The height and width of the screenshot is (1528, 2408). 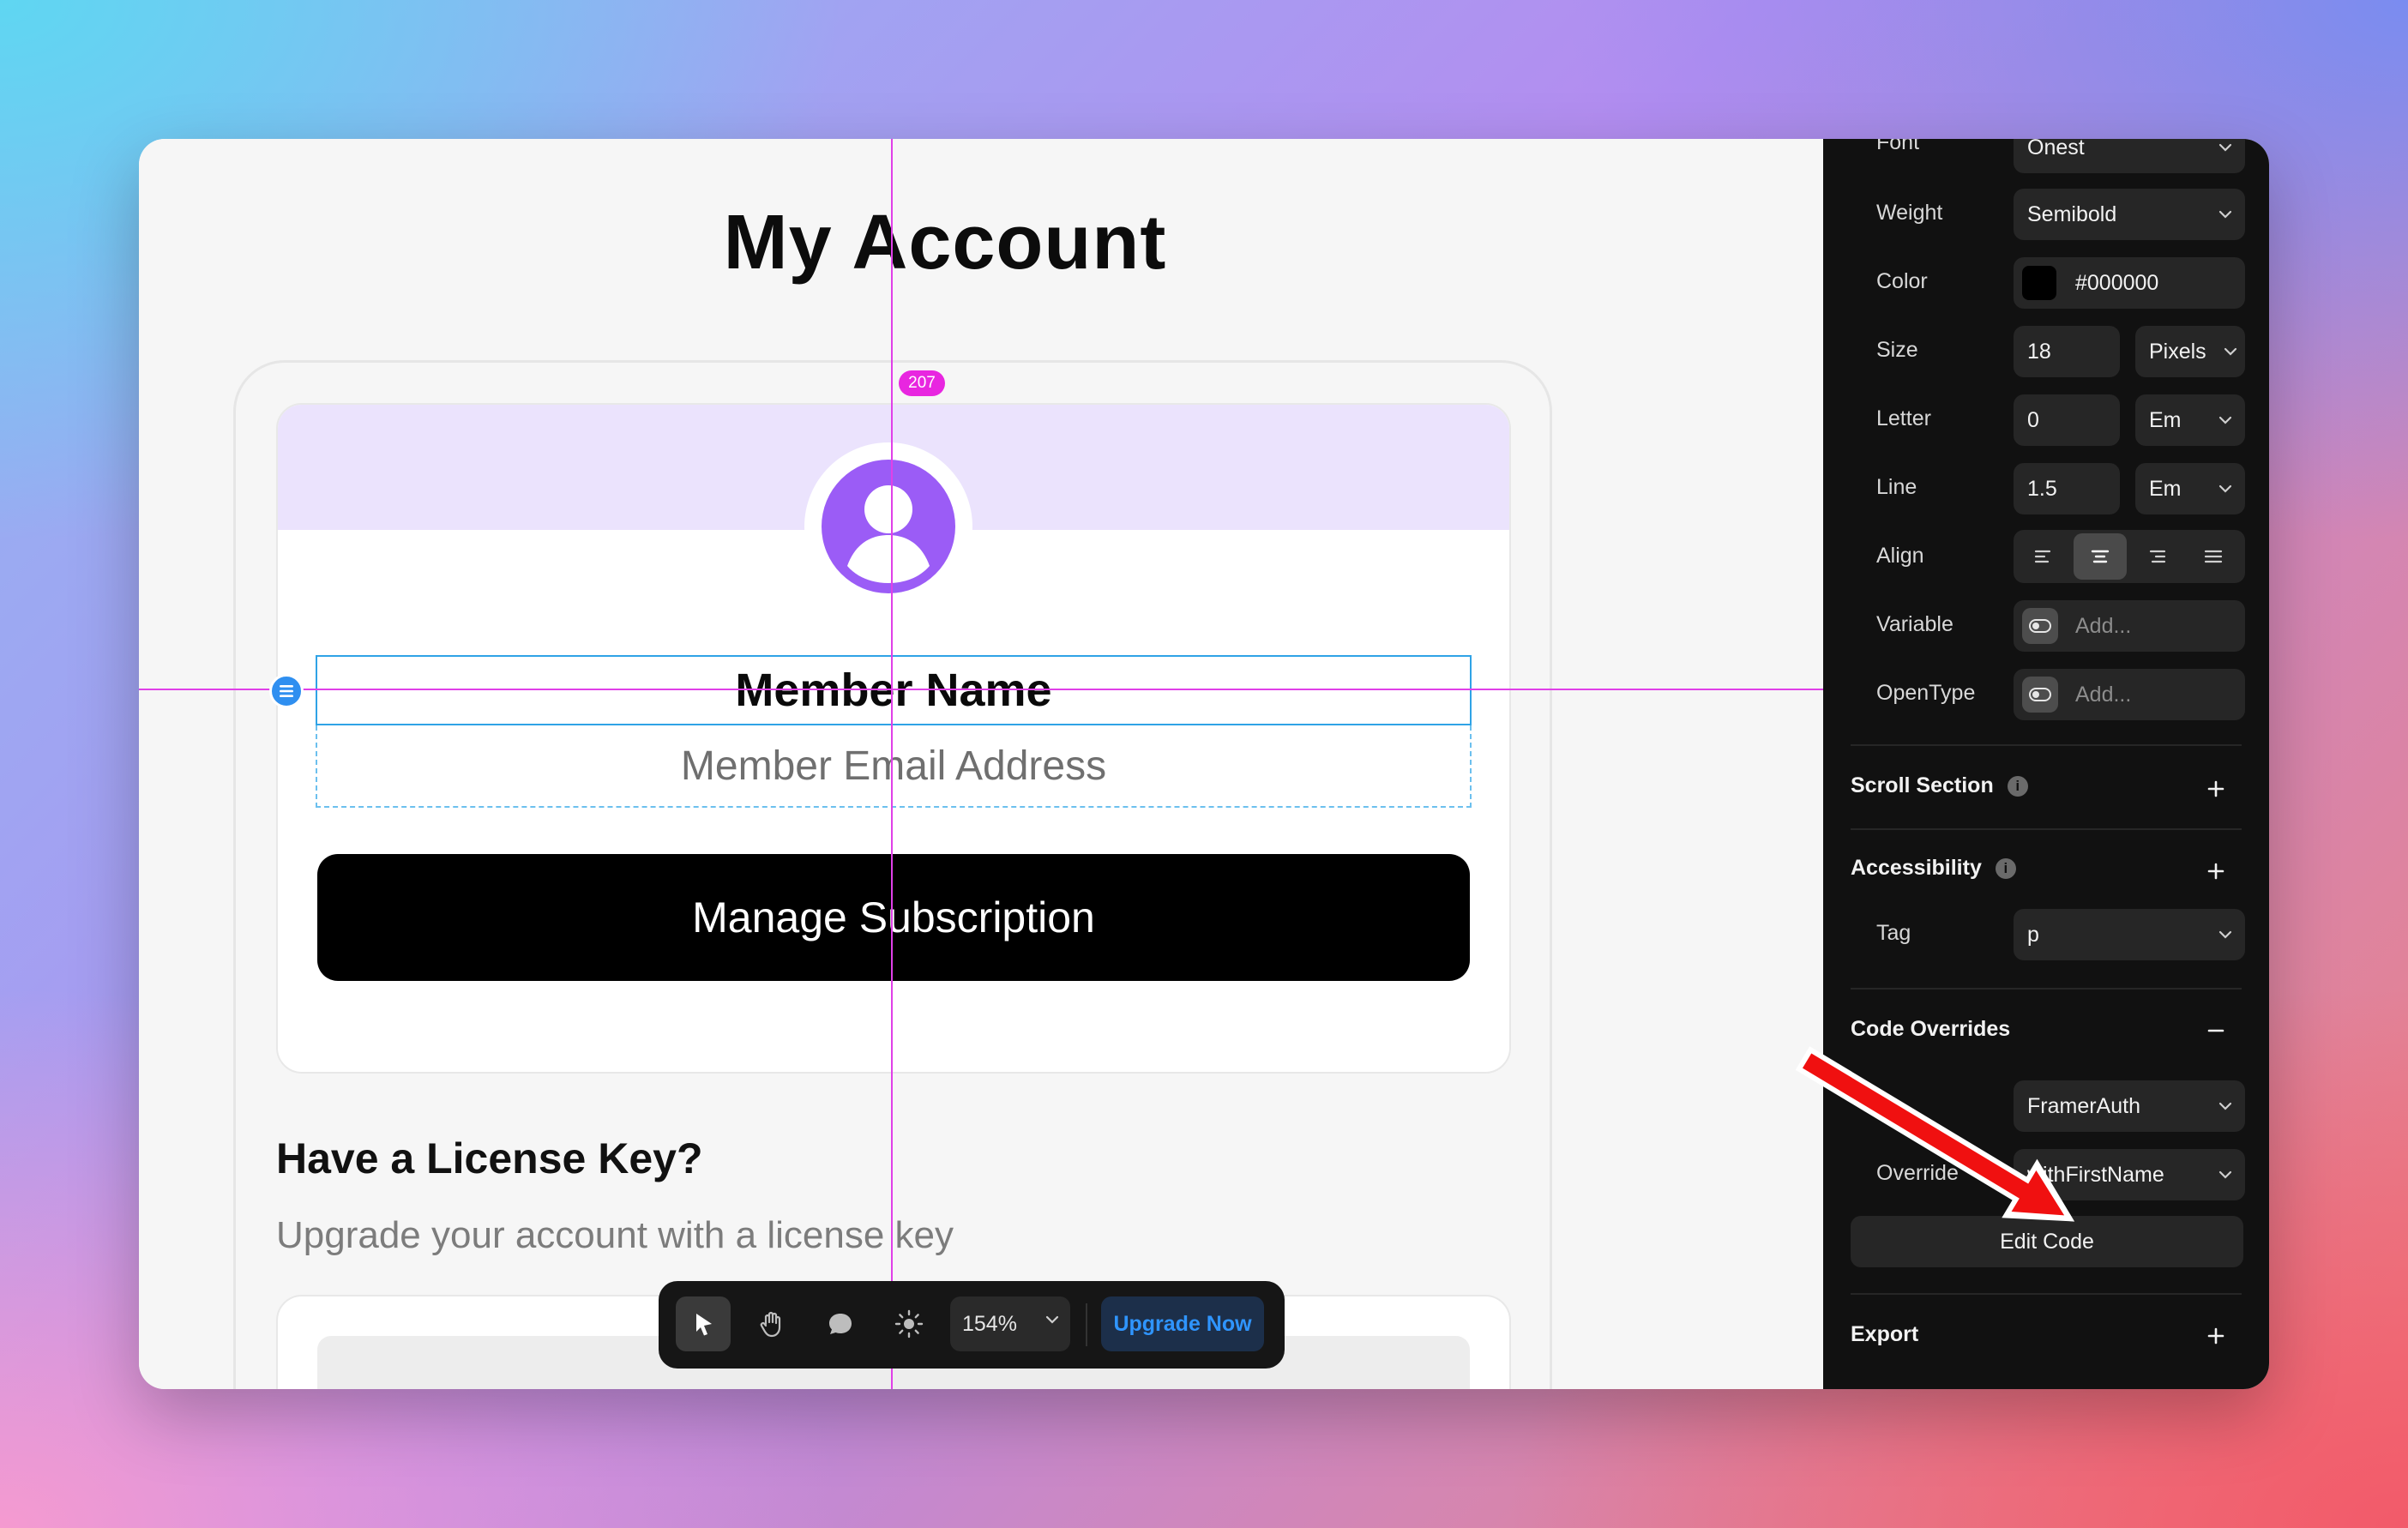 I want to click on export-title: Export, so click(x=1885, y=1334).